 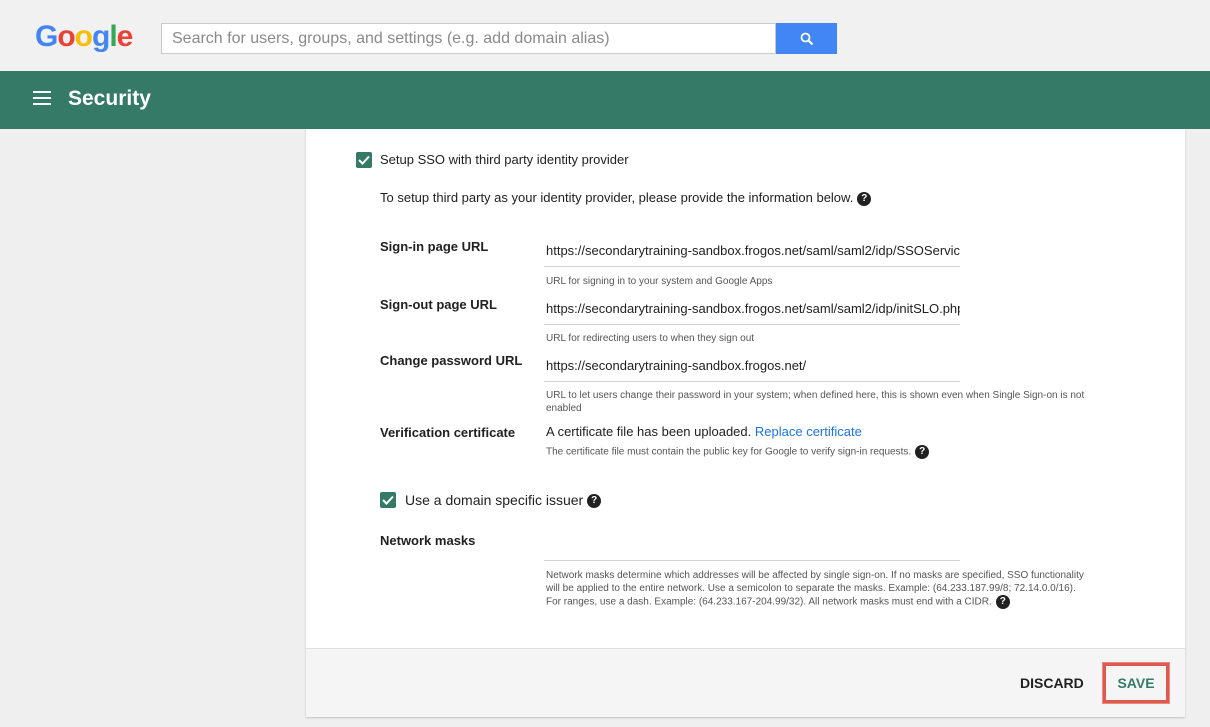 I want to click on logo-letter: g, so click(x=101, y=36).